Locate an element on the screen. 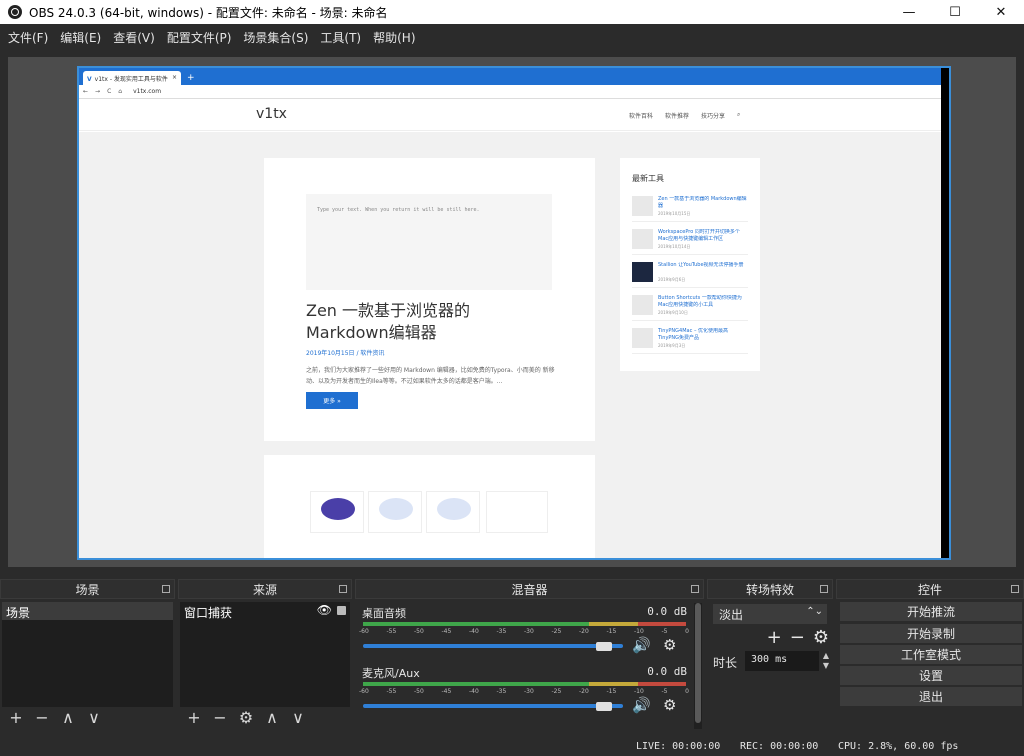 This screenshot has width=1024, height=756. browser-tab: Vv1tx - 发现实用工具与软件 × is located at coordinates (132, 78).